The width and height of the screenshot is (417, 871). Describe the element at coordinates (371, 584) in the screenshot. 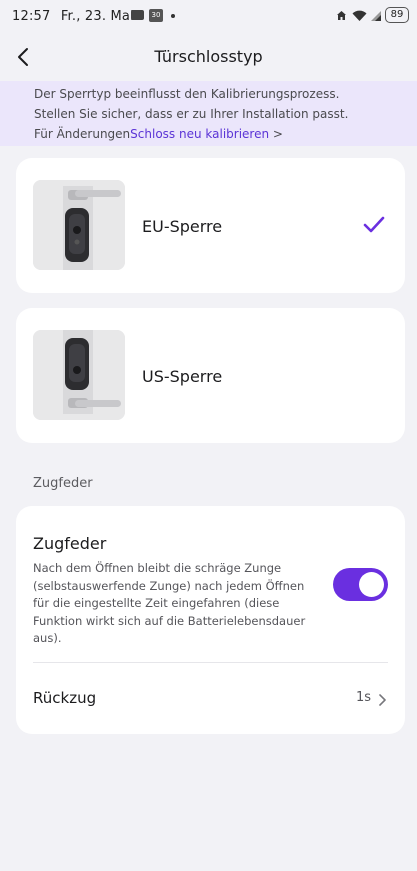

I see `toggle-knob` at that location.